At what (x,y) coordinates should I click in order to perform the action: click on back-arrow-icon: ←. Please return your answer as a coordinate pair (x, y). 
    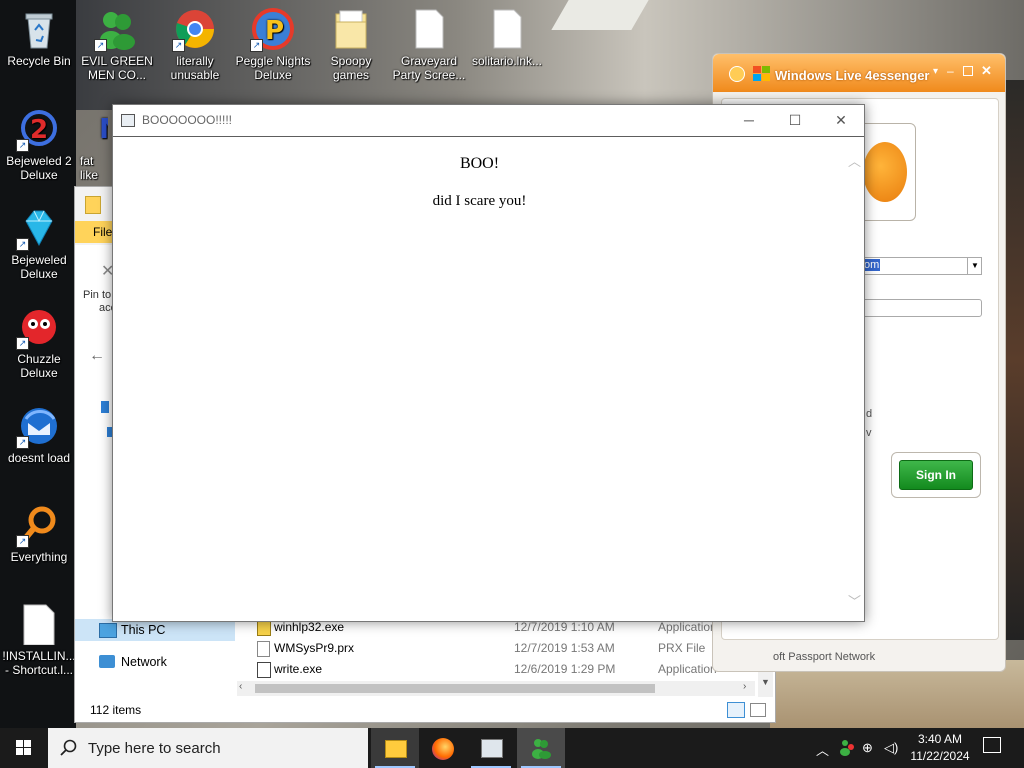
    Looking at the image, I should click on (97, 356).